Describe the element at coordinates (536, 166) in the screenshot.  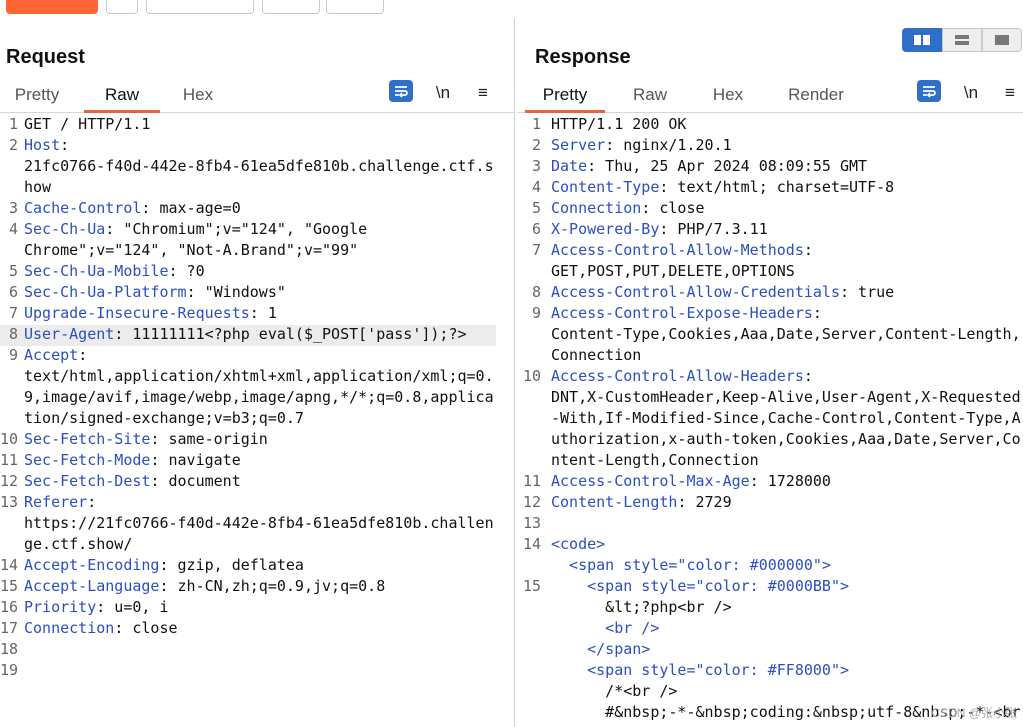
I see `line-number: 3` at that location.